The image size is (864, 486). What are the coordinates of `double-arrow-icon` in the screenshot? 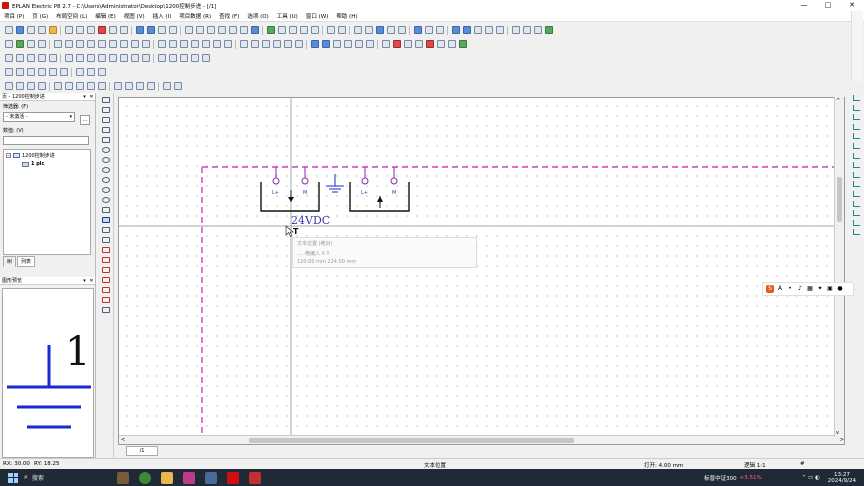 It's located at (8, 86).